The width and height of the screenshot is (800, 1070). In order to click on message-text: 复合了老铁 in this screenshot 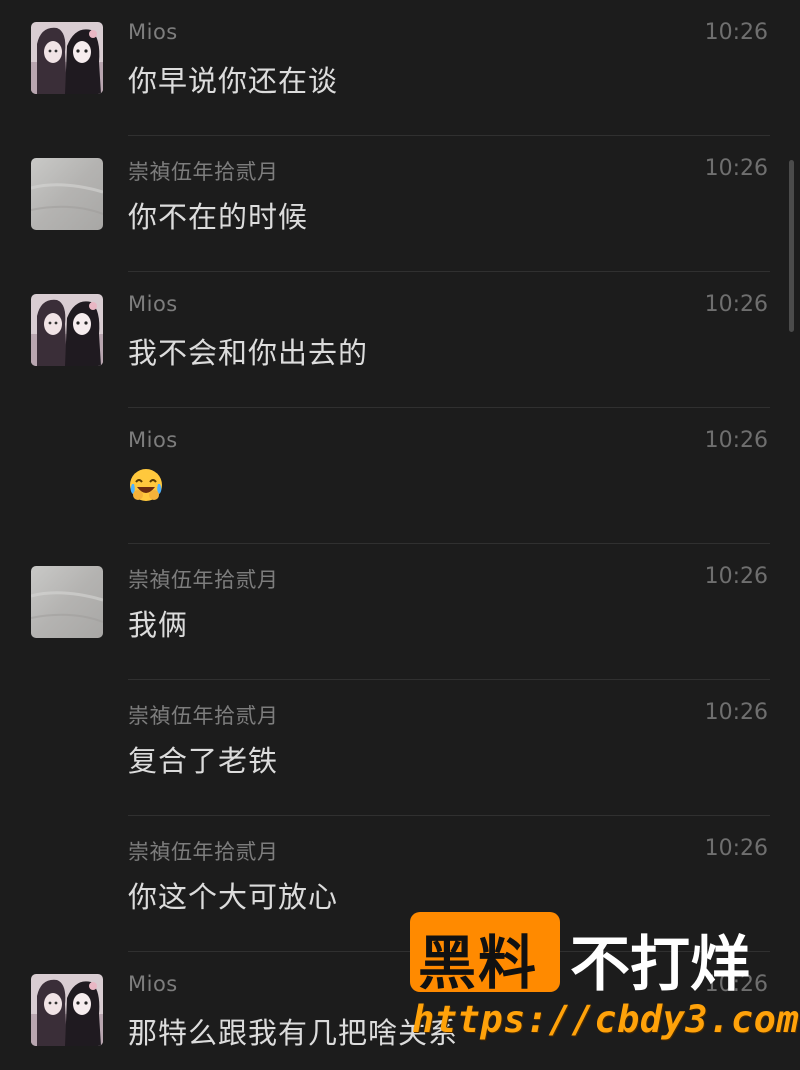, I will do `click(203, 759)`.